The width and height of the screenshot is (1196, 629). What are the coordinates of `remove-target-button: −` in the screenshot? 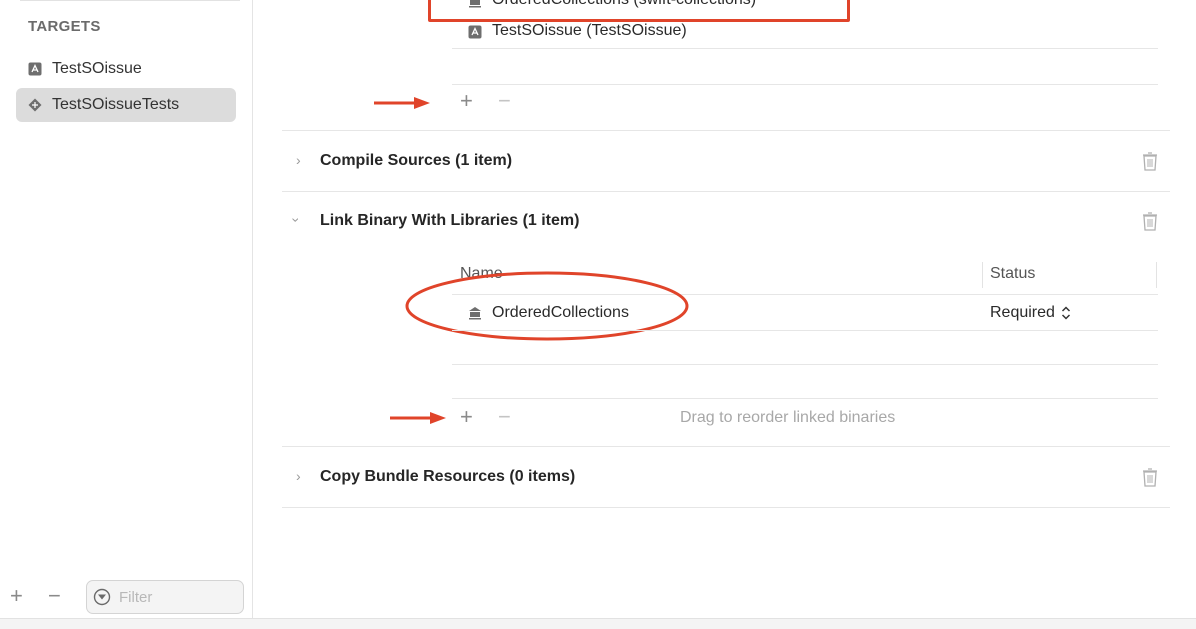 It's located at (54, 596).